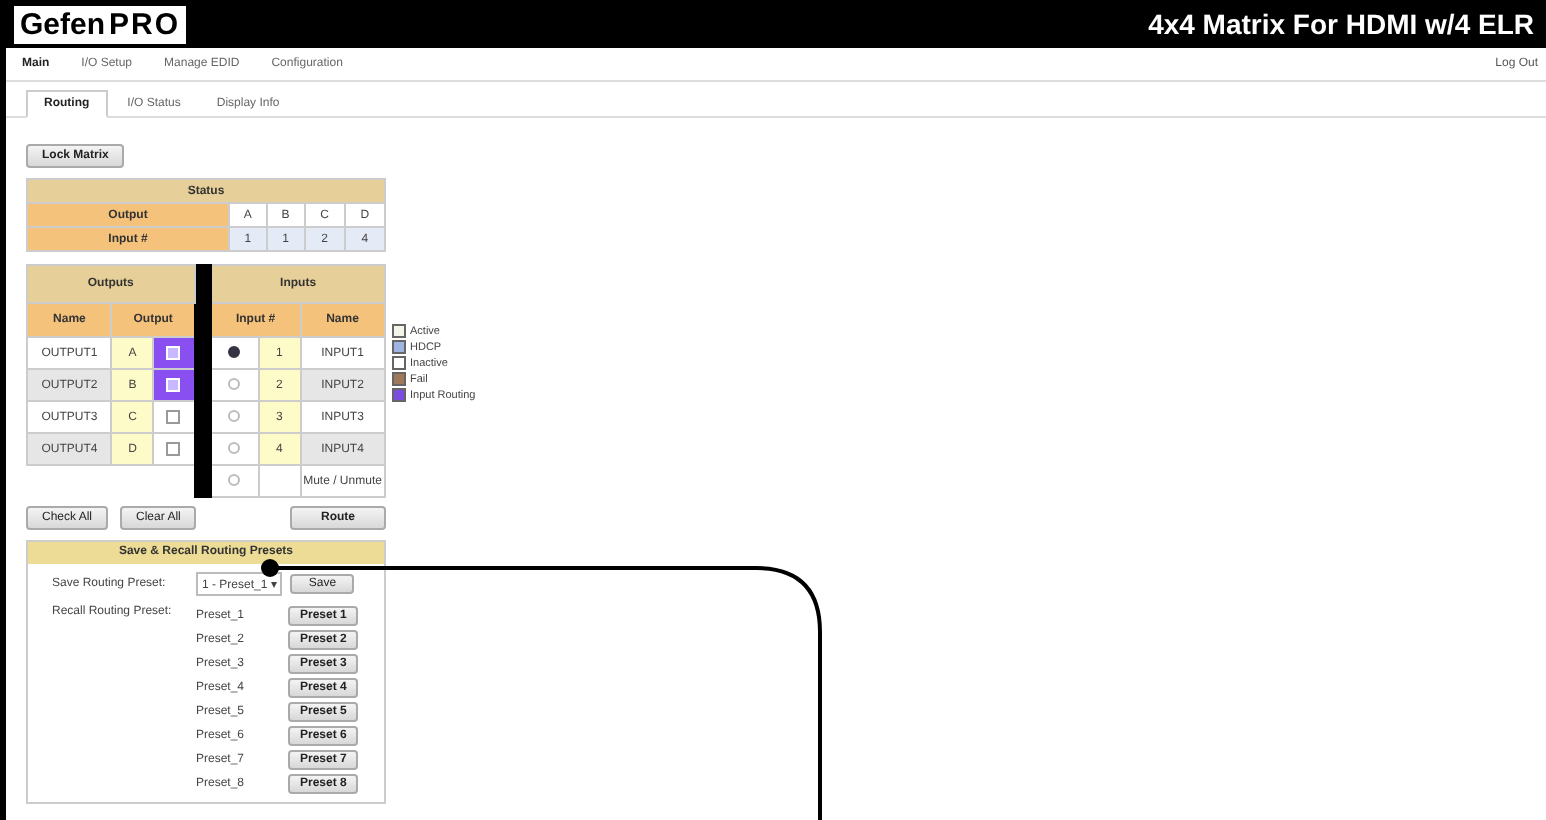 Image resolution: width=1546 pixels, height=820 pixels. I want to click on page-title: 4x4 Matrix For HDMI w/4 ELR, so click(1341, 24).